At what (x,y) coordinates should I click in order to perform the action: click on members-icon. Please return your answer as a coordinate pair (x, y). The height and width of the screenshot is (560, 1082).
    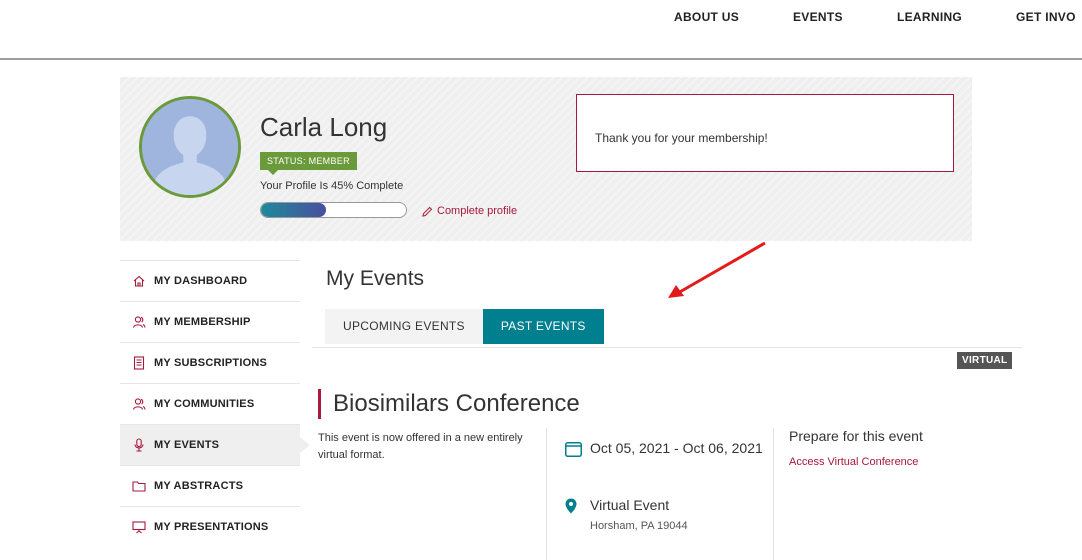
    Looking at the image, I should click on (139, 322).